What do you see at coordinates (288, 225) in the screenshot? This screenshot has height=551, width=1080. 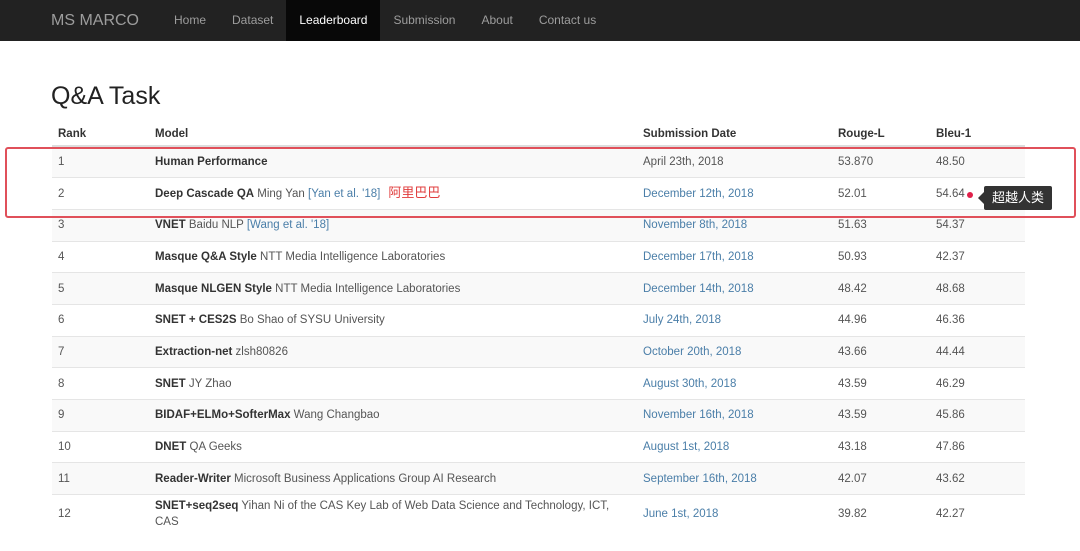 I see `paper-link: [Wang et al. '18]` at bounding box center [288, 225].